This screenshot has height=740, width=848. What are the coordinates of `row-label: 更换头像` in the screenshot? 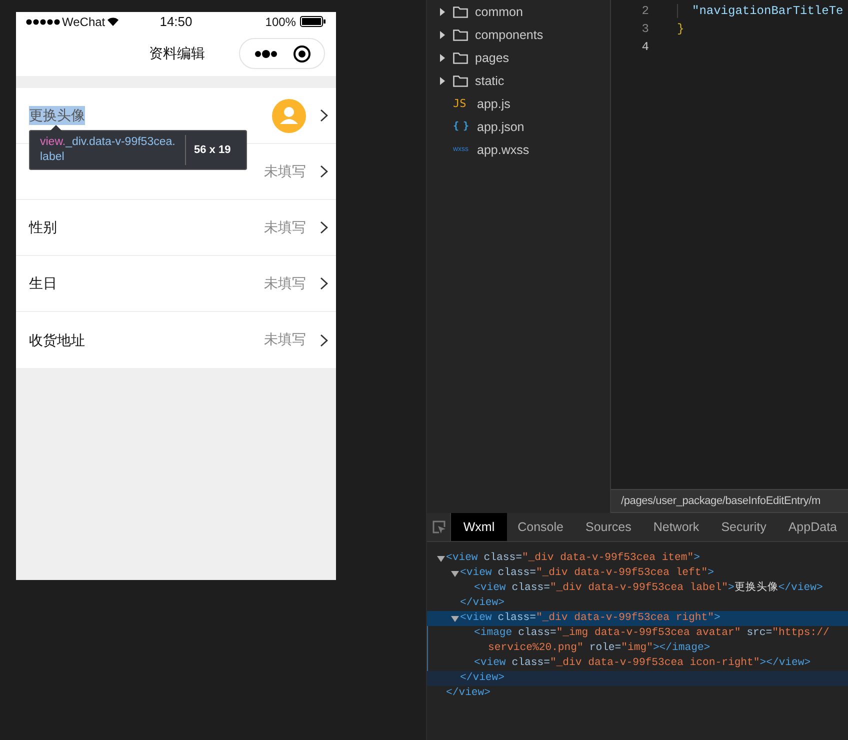 It's located at (57, 115).